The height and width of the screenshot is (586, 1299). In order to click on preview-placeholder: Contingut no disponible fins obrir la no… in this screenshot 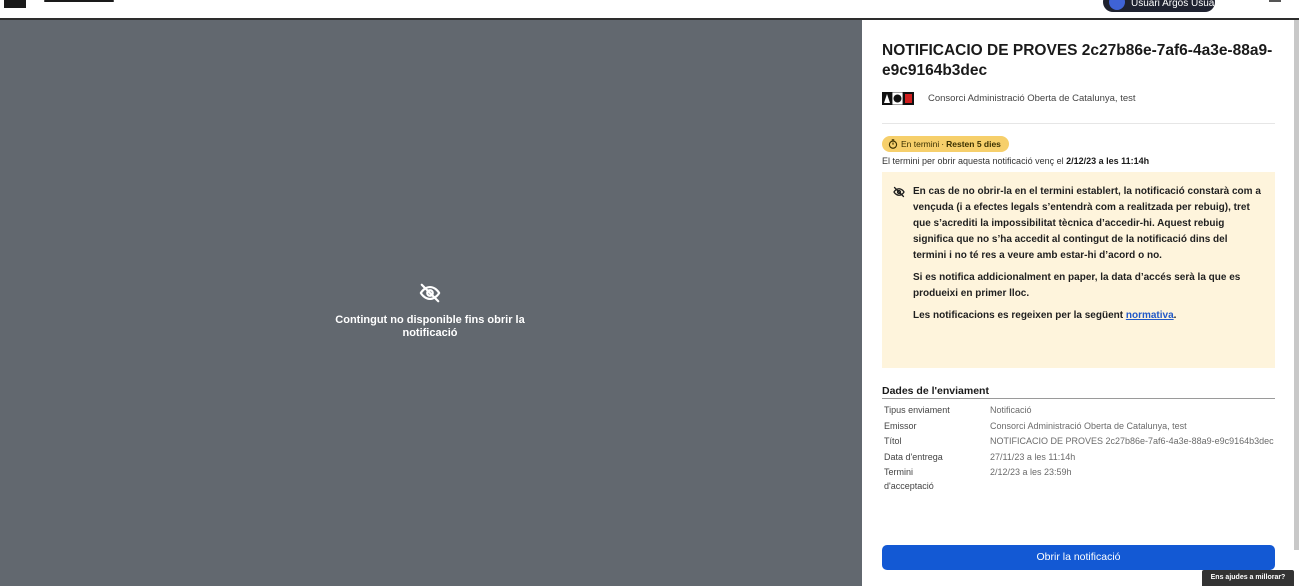, I will do `click(430, 311)`.